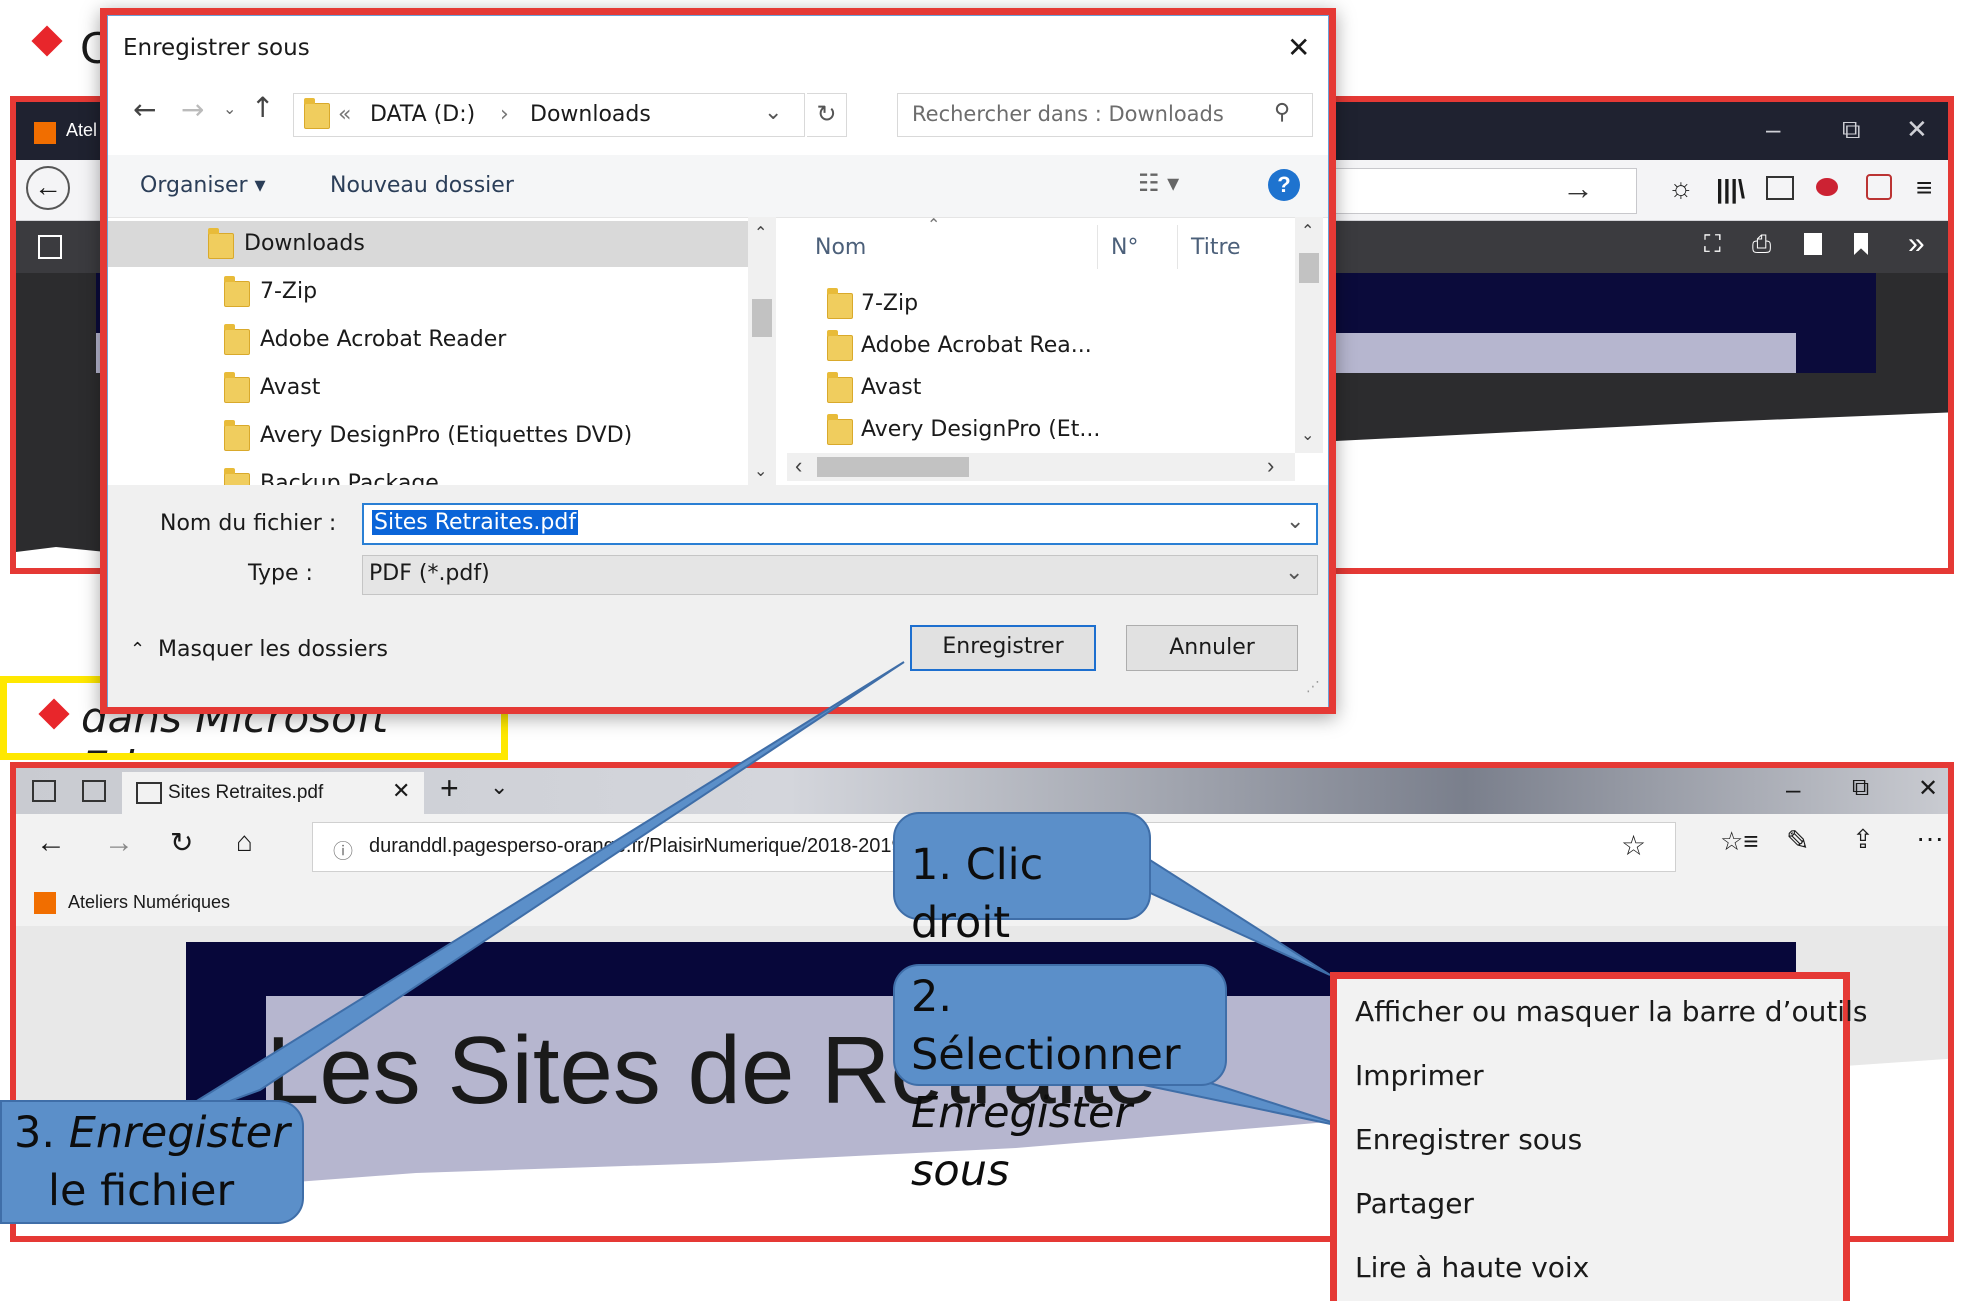  Describe the element at coordinates (1611, 1011) in the screenshot. I see `context-menu-item: Afficher ou masquer la barre d’outils` at that location.